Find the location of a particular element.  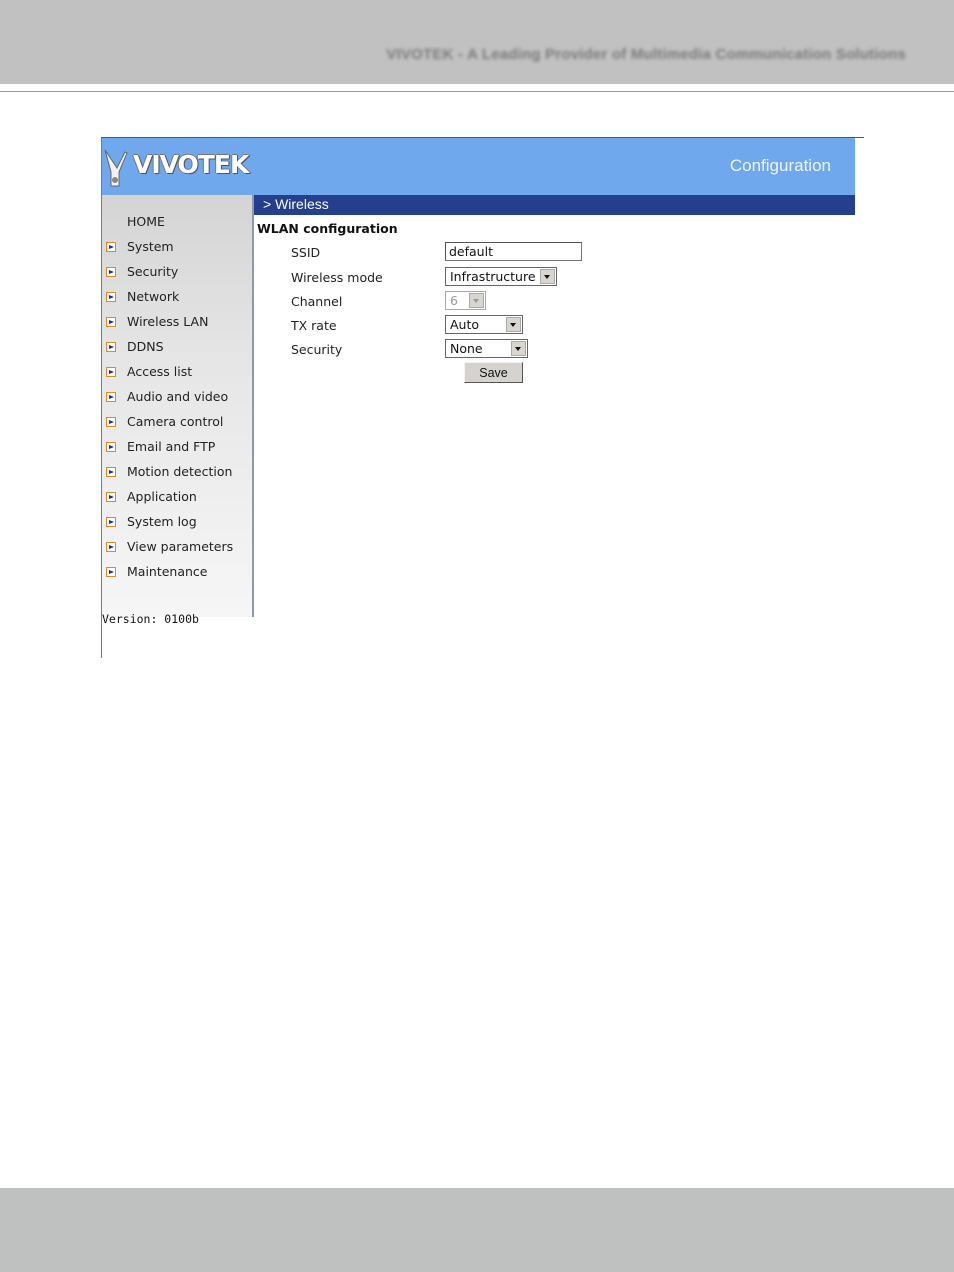

sidebar-item-maintenance: Maintenance is located at coordinates (176, 572).